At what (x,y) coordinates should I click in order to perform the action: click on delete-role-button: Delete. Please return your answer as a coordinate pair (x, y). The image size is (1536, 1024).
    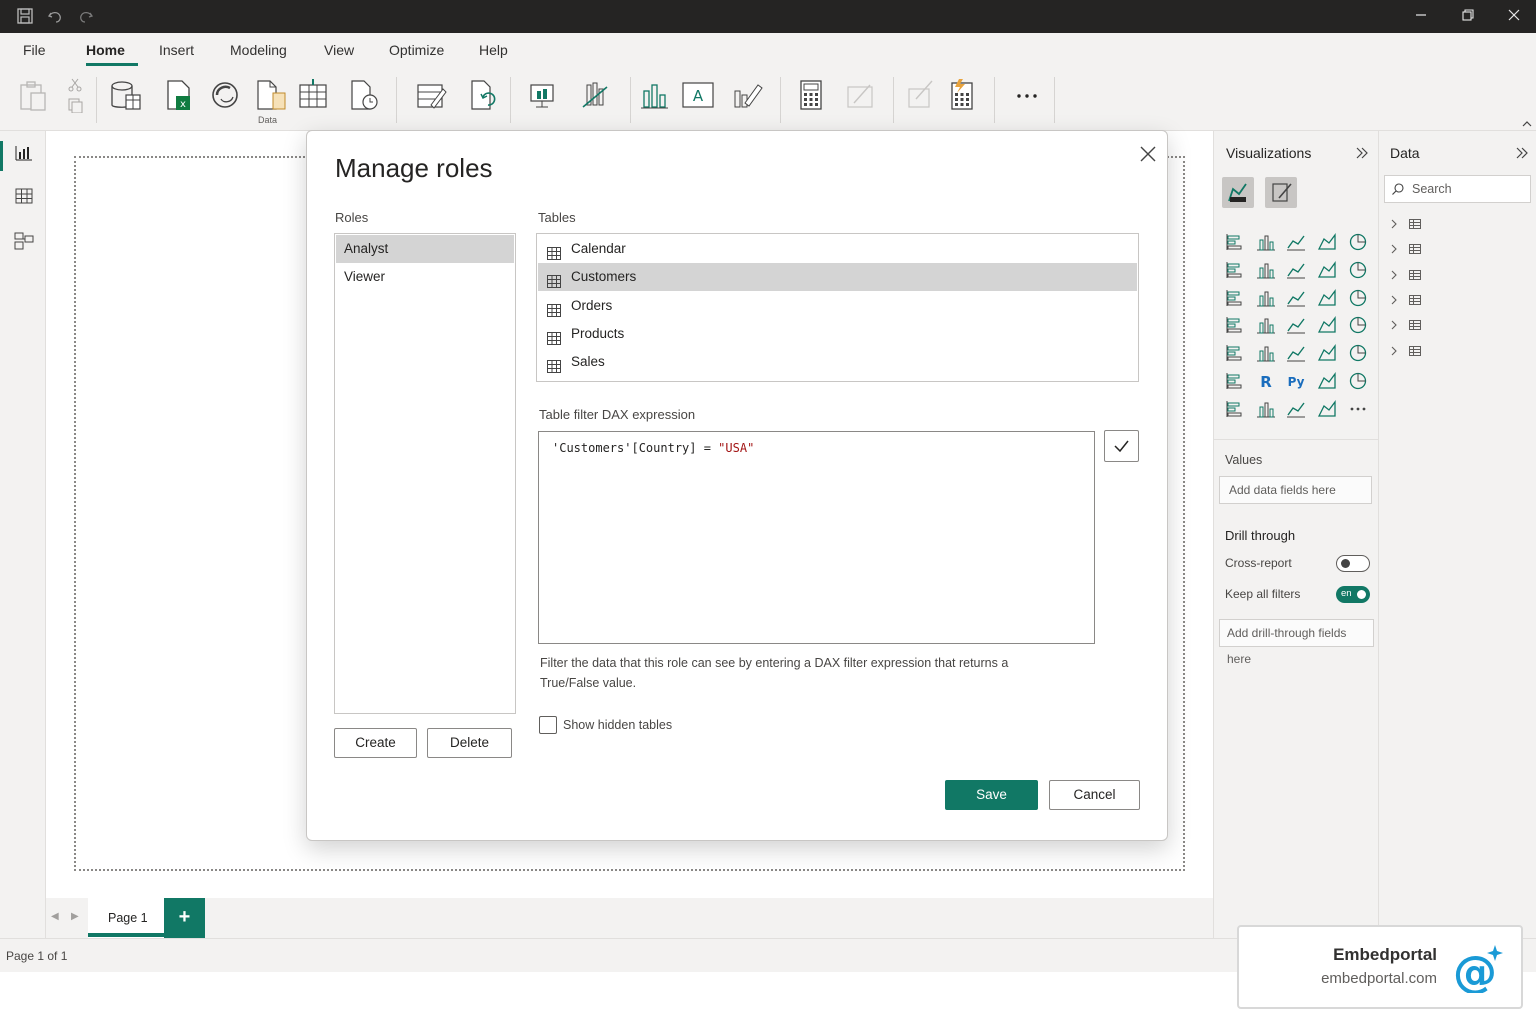
    Looking at the image, I should click on (469, 743).